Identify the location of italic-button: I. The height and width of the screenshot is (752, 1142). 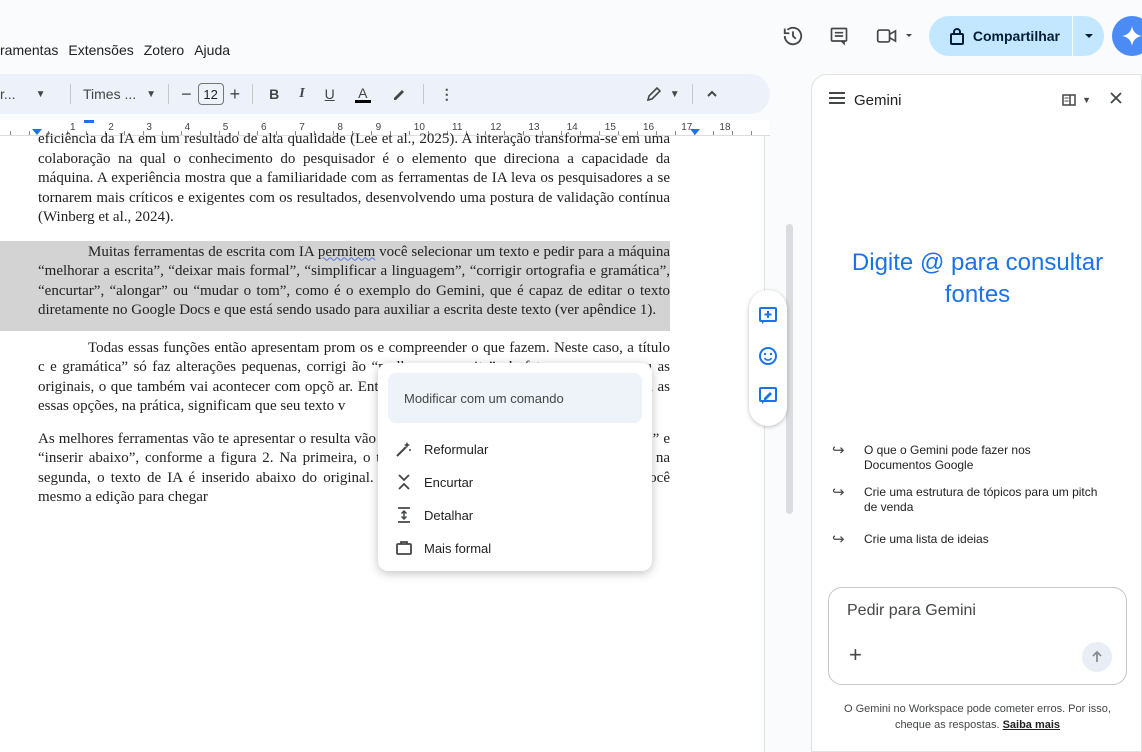
(301, 94).